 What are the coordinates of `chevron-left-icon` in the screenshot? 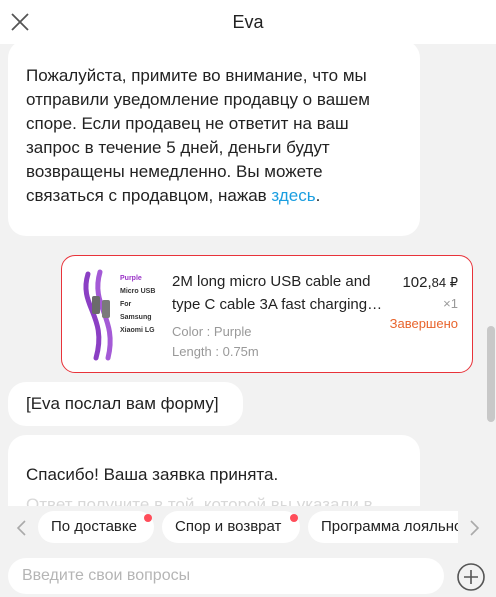 It's located at (22, 528).